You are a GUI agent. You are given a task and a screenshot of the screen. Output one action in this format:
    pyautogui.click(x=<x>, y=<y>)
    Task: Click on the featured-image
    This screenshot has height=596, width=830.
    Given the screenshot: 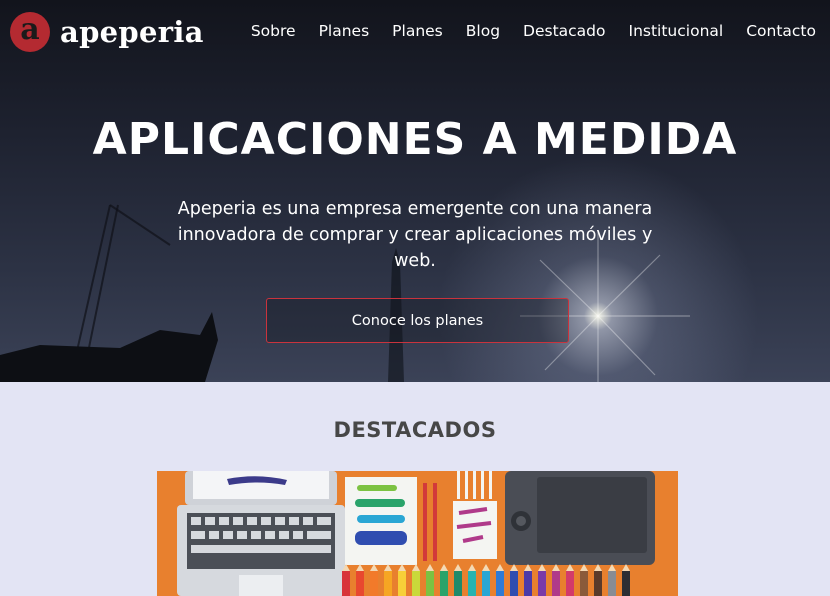 What is the action you would take?
    pyautogui.click(x=417, y=533)
    